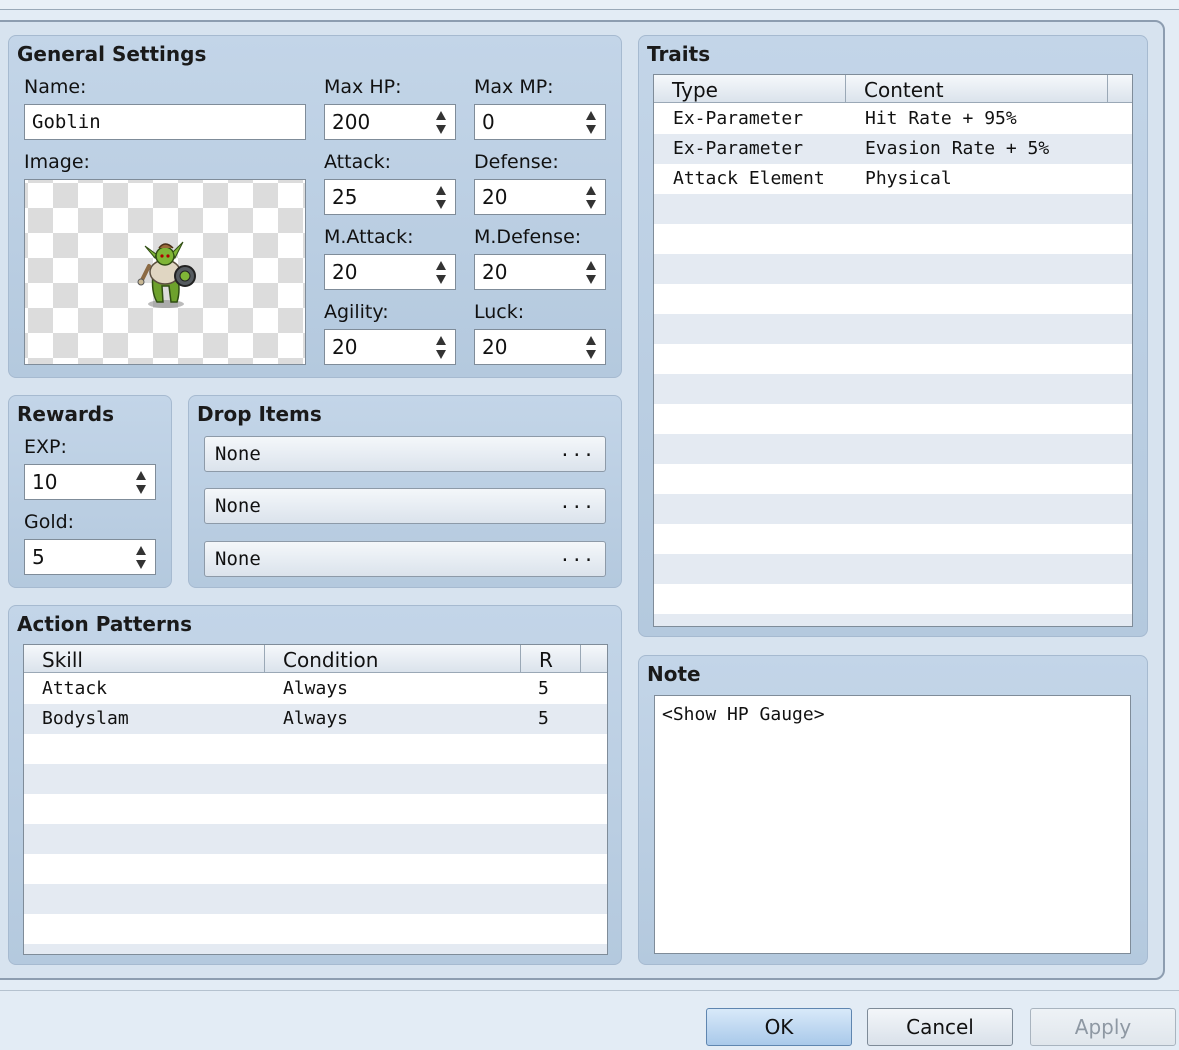 The height and width of the screenshot is (1050, 1179). What do you see at coordinates (351, 122) in the screenshot?
I see `max-hp-value: 200` at bounding box center [351, 122].